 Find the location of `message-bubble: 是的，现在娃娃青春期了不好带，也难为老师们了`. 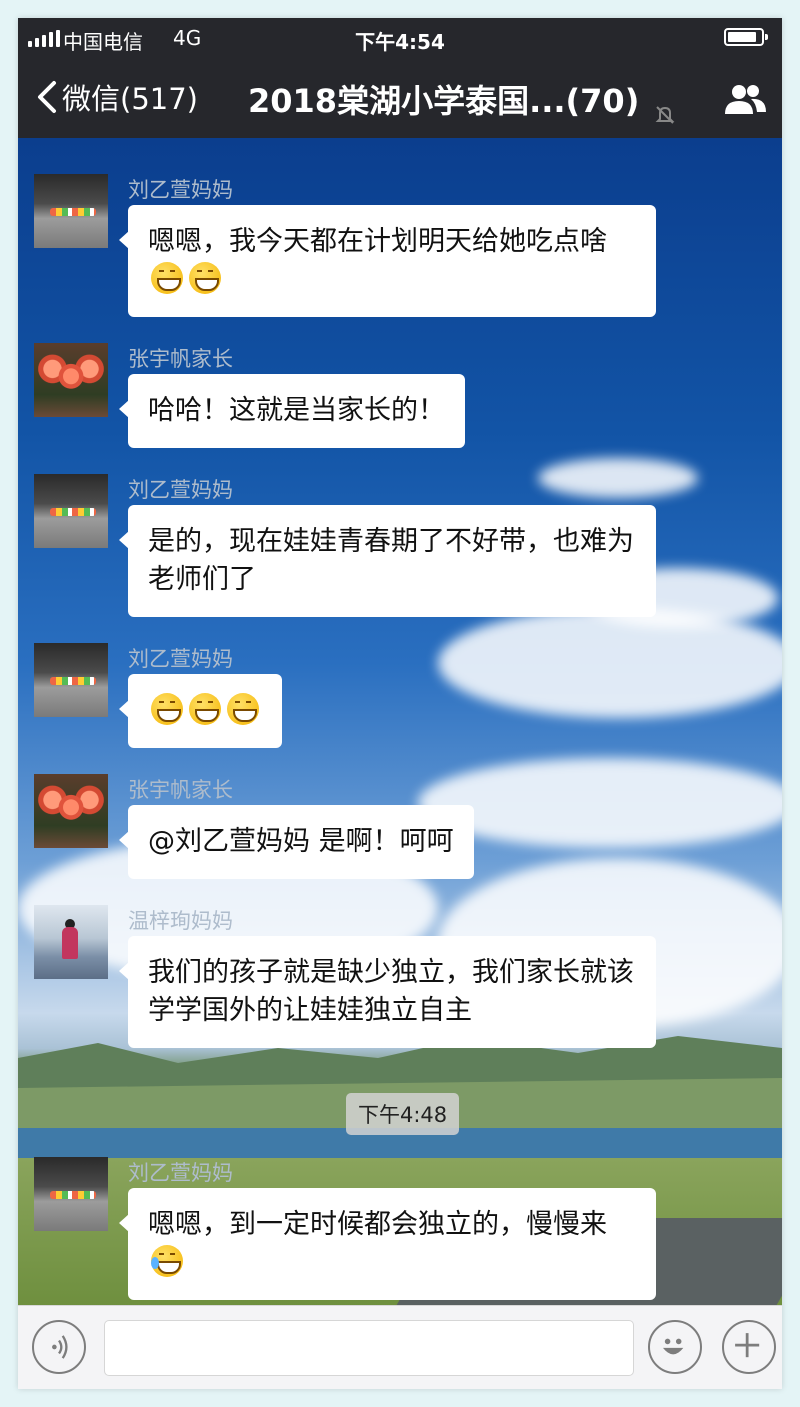

message-bubble: 是的，现在娃娃青春期了不好带，也难为老师们了 is located at coordinates (387, 561).